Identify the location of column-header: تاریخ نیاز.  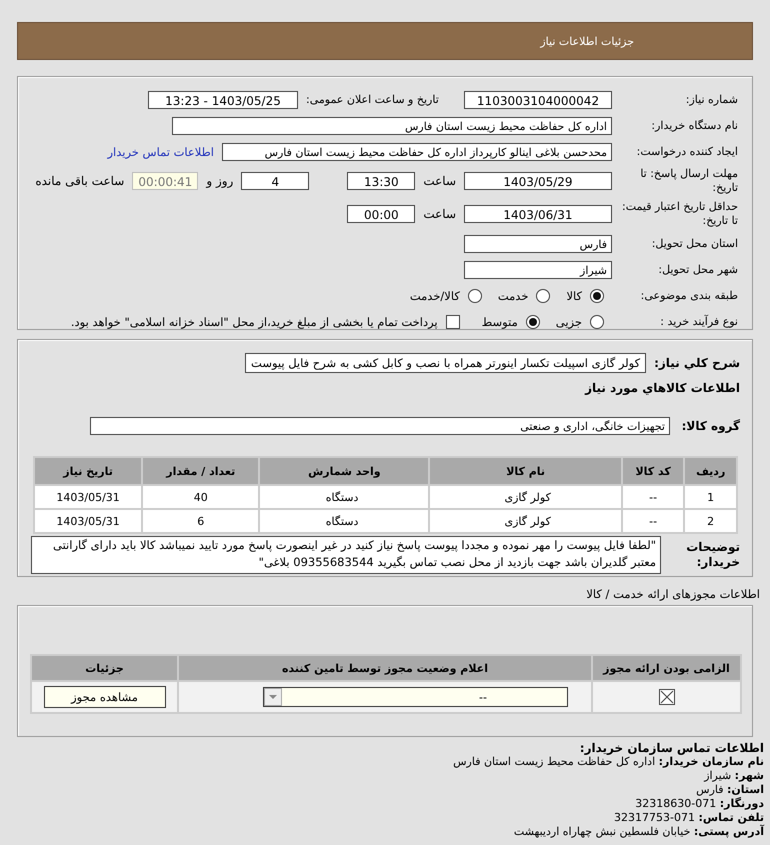
(88, 471).